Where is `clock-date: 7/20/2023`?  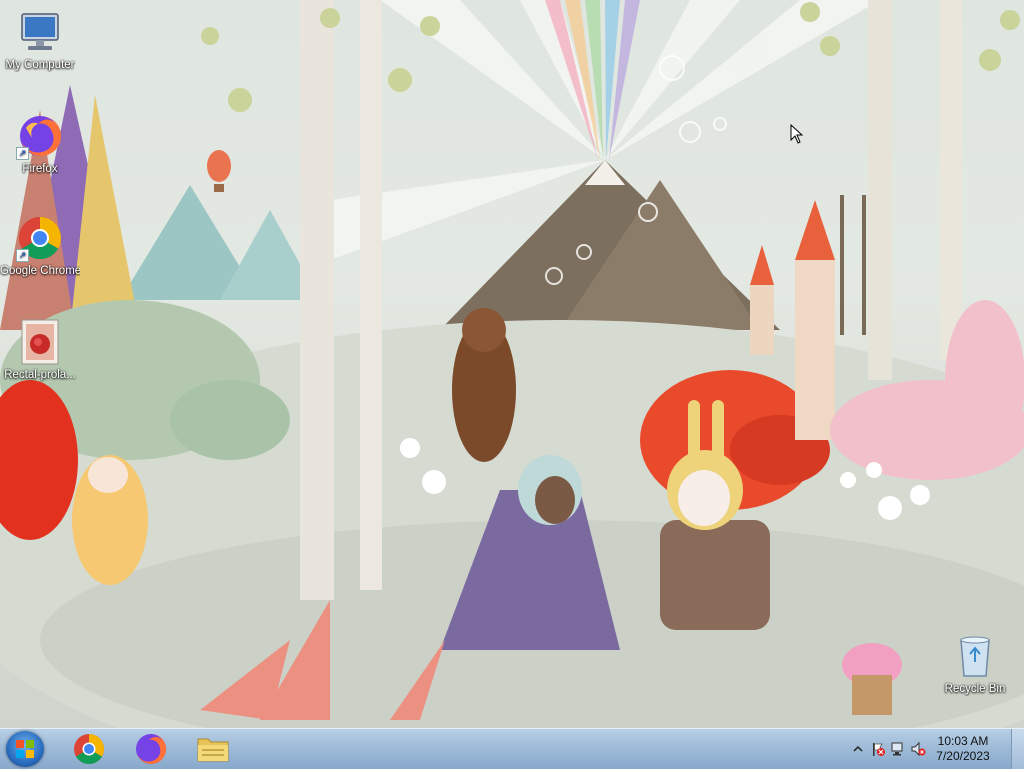 clock-date: 7/20/2023 is located at coordinates (963, 756).